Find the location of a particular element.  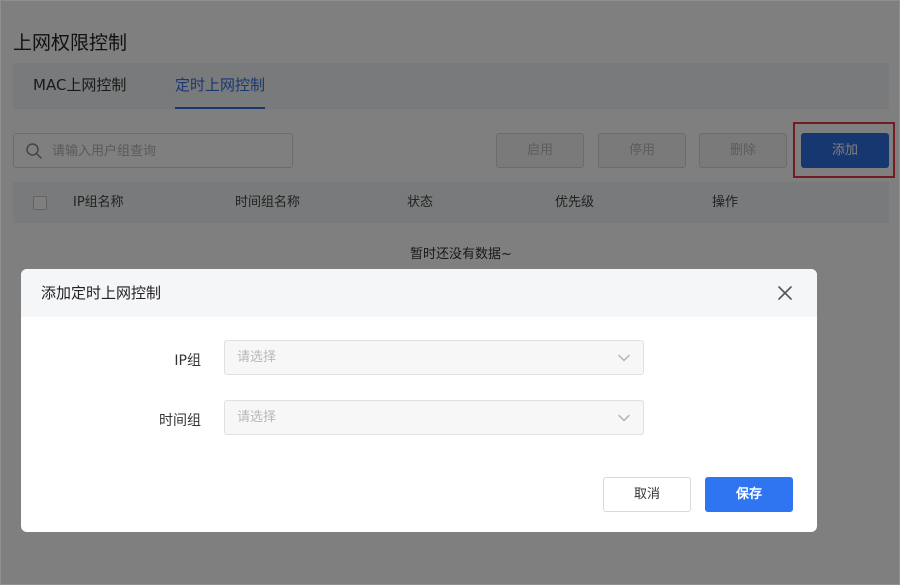

time-group-label: 时间组 is located at coordinates (180, 421).